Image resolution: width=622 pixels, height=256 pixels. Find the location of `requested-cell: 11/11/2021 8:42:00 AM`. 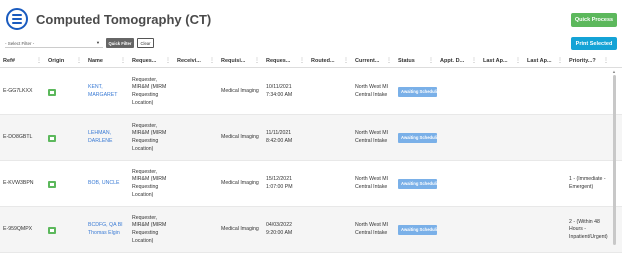

requested-cell: 11/11/2021 8:42:00 AM is located at coordinates (279, 137).